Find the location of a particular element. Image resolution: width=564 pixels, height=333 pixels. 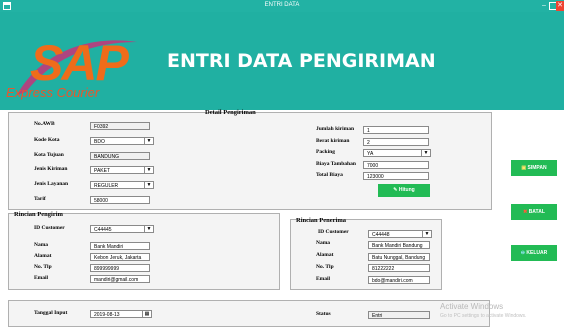

jenis-layanan-label: Jenis Layanan is located at coordinates (51, 184).